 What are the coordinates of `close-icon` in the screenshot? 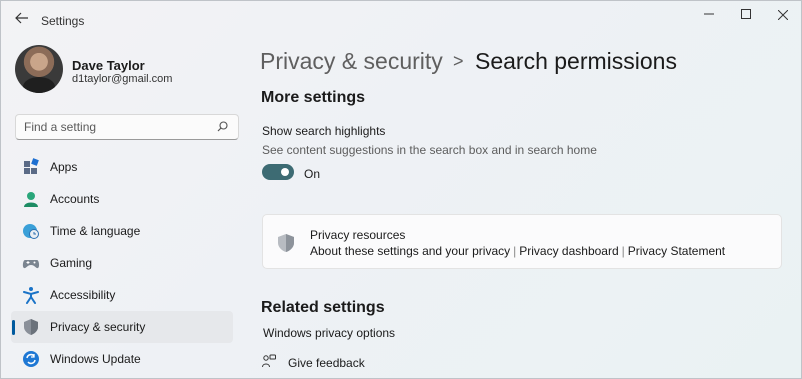 It's located at (783, 15).